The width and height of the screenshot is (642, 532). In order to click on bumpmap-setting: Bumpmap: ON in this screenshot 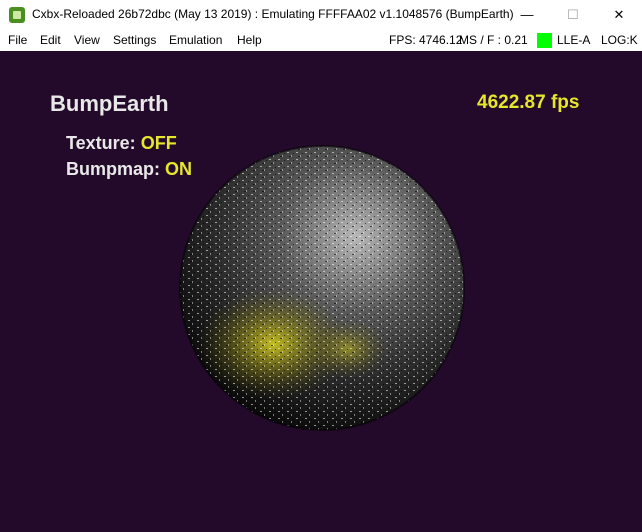, I will do `click(129, 169)`.